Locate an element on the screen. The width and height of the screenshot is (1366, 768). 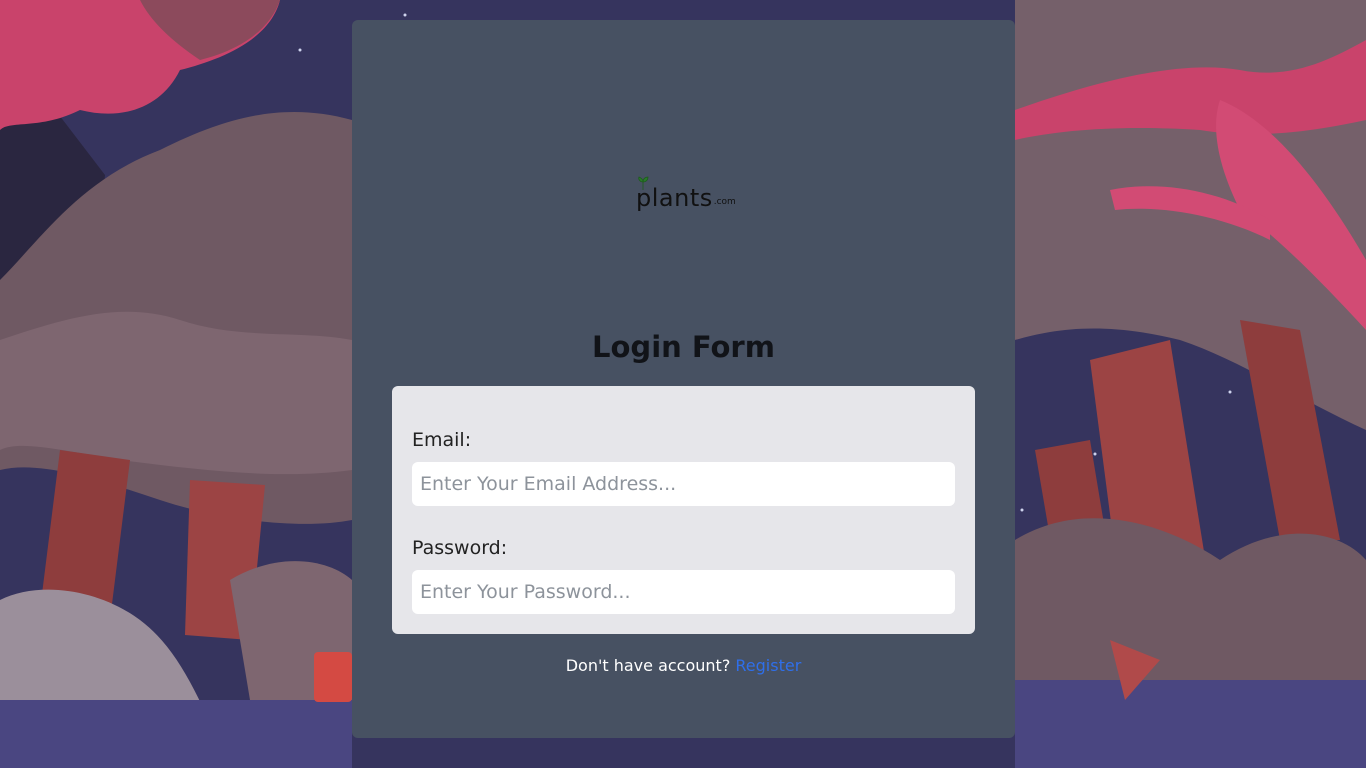
register-prompt: Don't have account? Register is located at coordinates (683, 665).